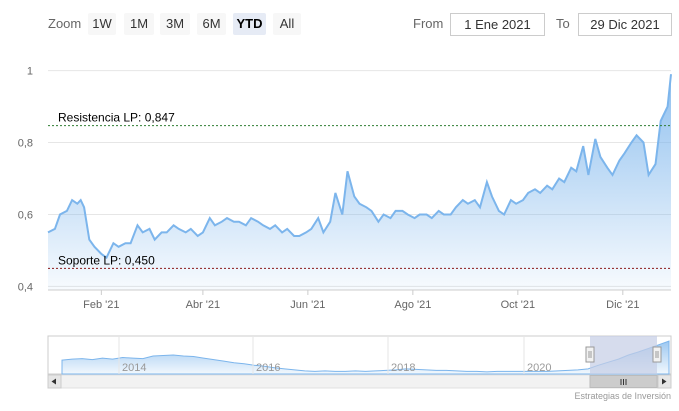 This screenshot has height=411, width=679. I want to click on x-tick-label: Jun '21, so click(307, 305).